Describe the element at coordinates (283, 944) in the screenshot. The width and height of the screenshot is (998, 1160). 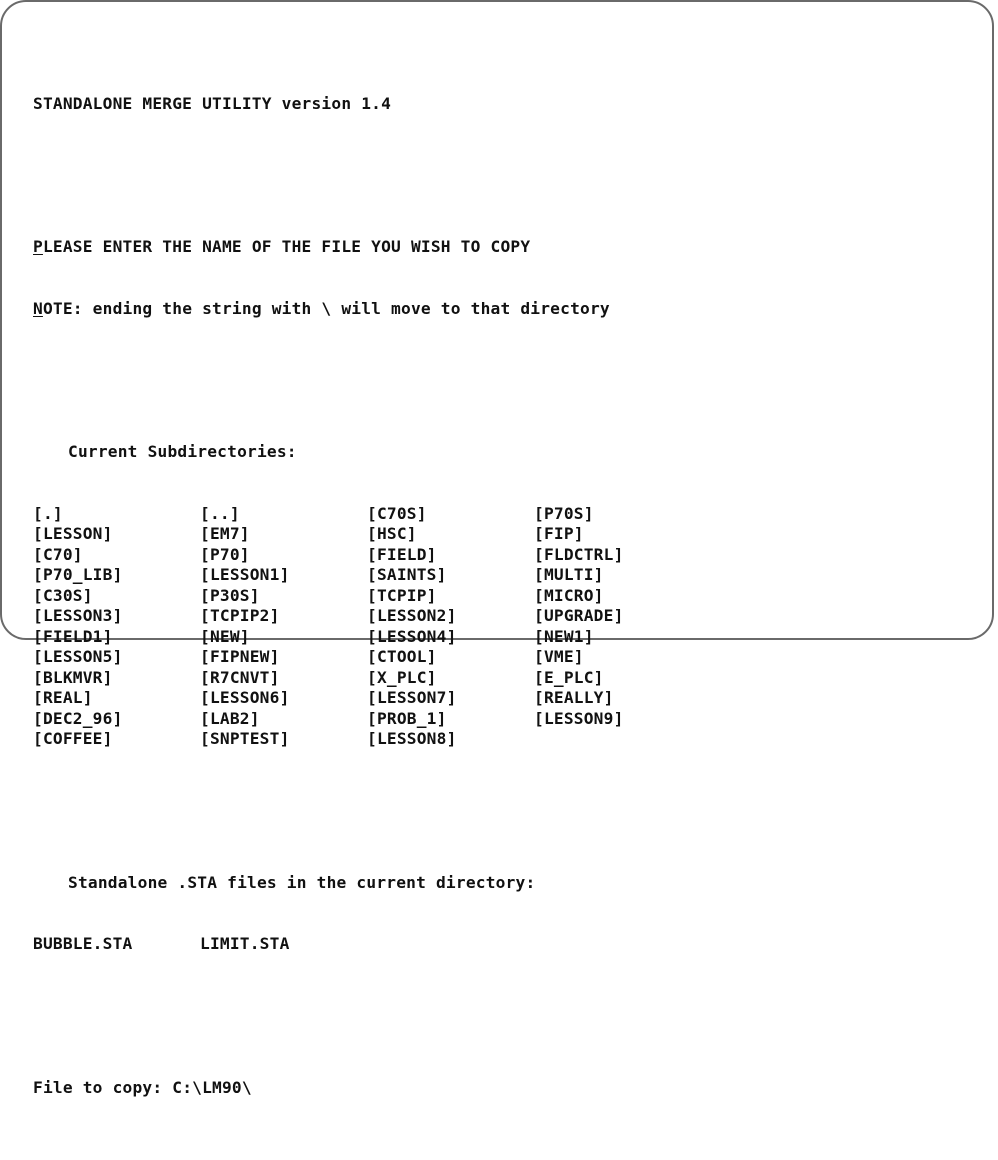
I see `sta-file-item: LIMIT.STA` at that location.